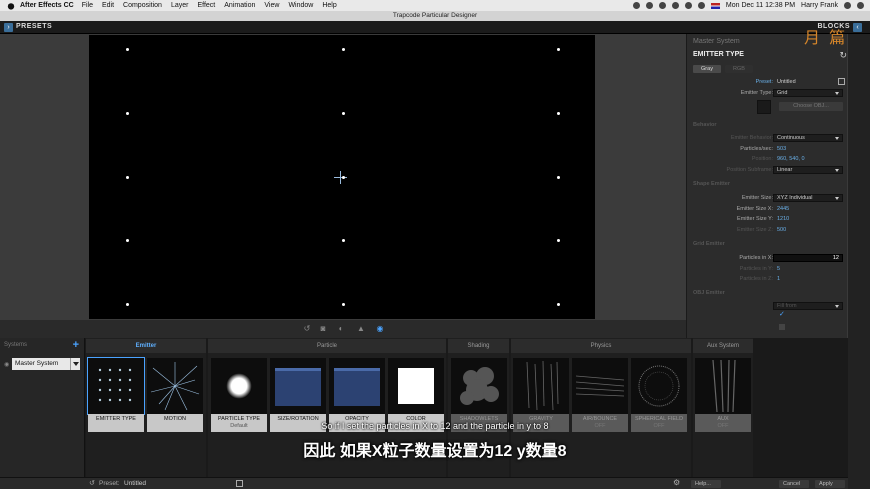 This screenshot has width=870, height=489. Describe the element at coordinates (808, 93) in the screenshot. I see `emitter-type-dropdown: Grid` at that location.